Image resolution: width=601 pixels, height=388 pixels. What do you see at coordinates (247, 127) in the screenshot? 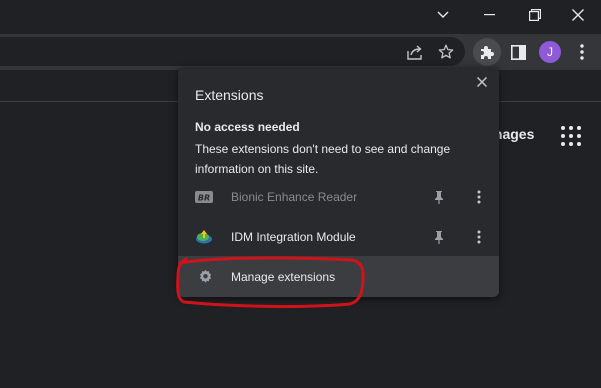
I see `section-heading: No access needed` at bounding box center [247, 127].